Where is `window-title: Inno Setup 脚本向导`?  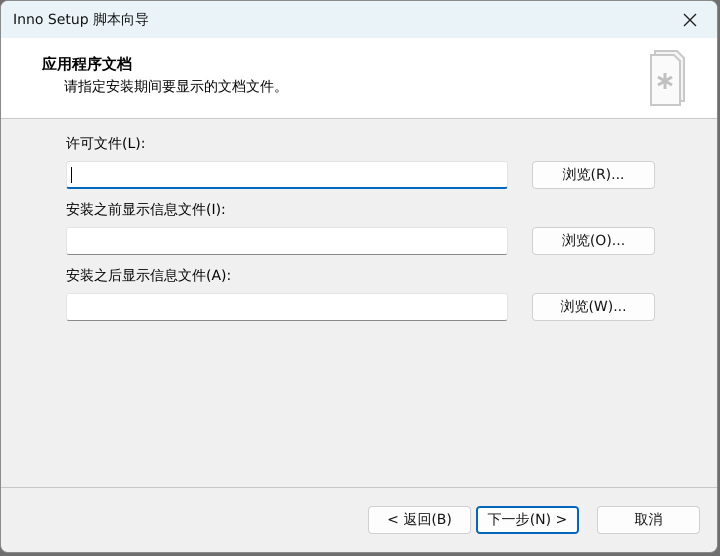
window-title: Inno Setup 脚本向导 is located at coordinates (81, 19).